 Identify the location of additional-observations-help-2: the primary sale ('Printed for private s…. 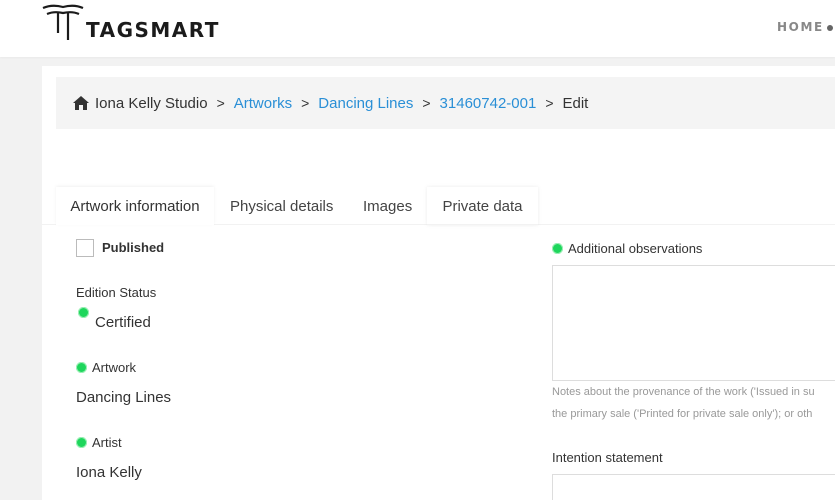
(682, 414).